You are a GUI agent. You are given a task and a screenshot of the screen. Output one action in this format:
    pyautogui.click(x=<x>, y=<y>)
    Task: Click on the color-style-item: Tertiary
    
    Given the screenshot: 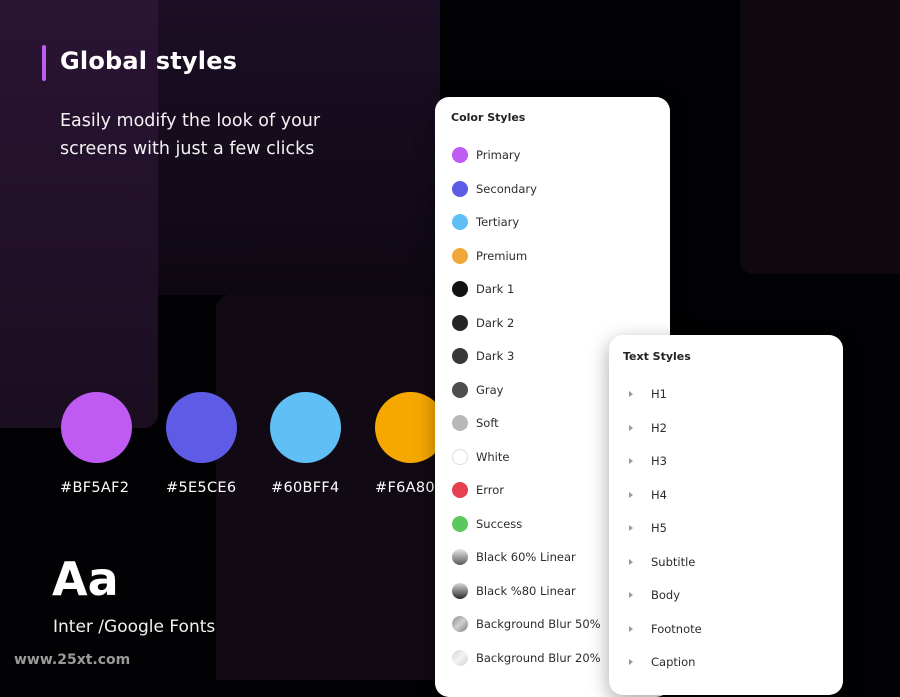 What is the action you would take?
    pyautogui.click(x=485, y=222)
    